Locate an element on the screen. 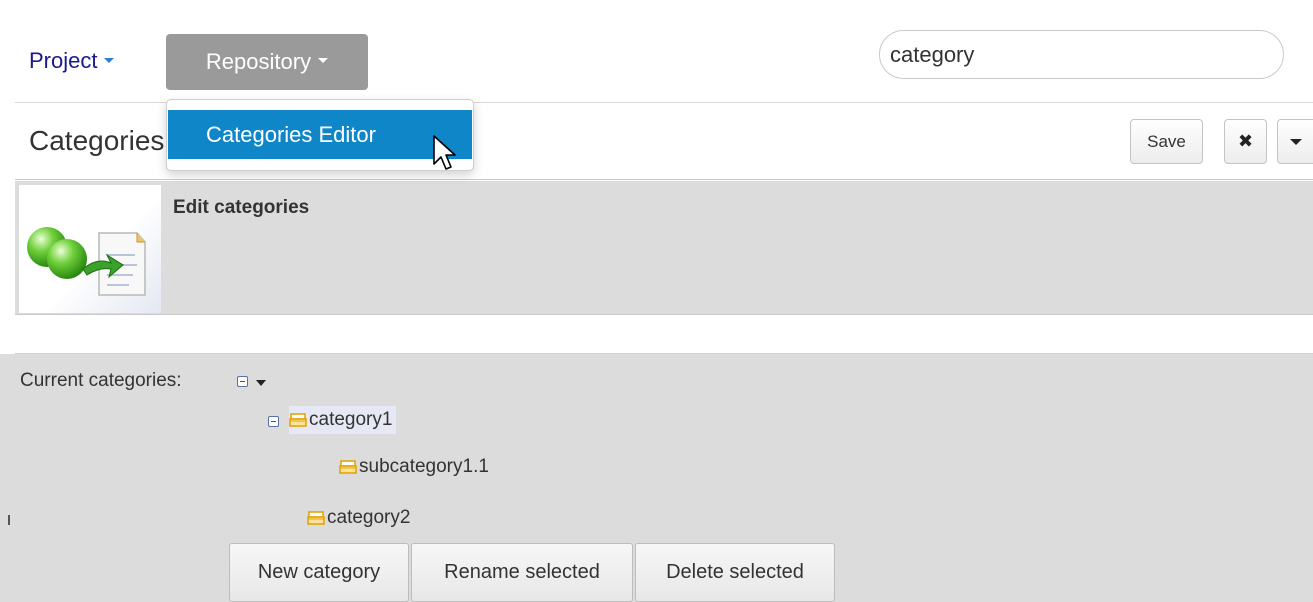 The image size is (1313, 602). rename-selected-button: Rename selected is located at coordinates (522, 572).